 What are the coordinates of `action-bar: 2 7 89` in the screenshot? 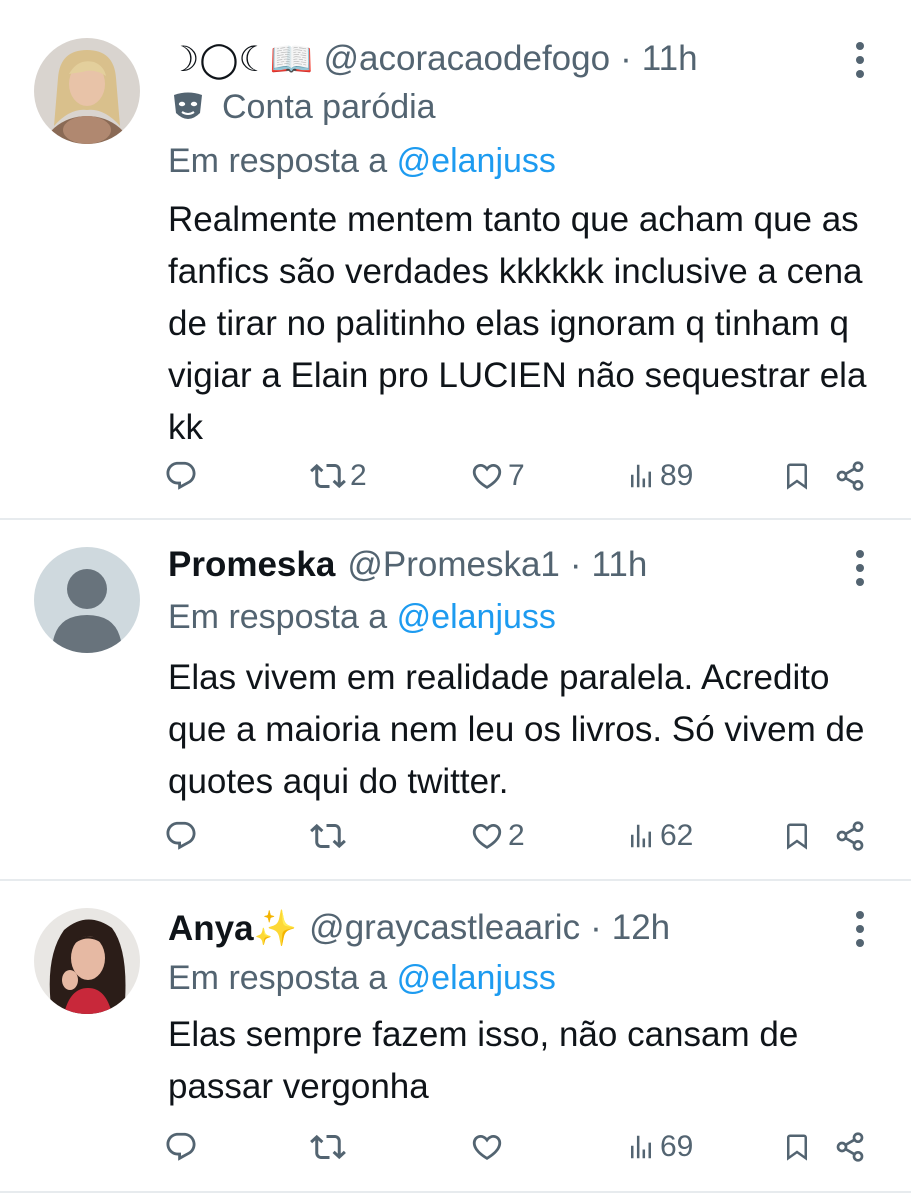 It's located at (517, 476).